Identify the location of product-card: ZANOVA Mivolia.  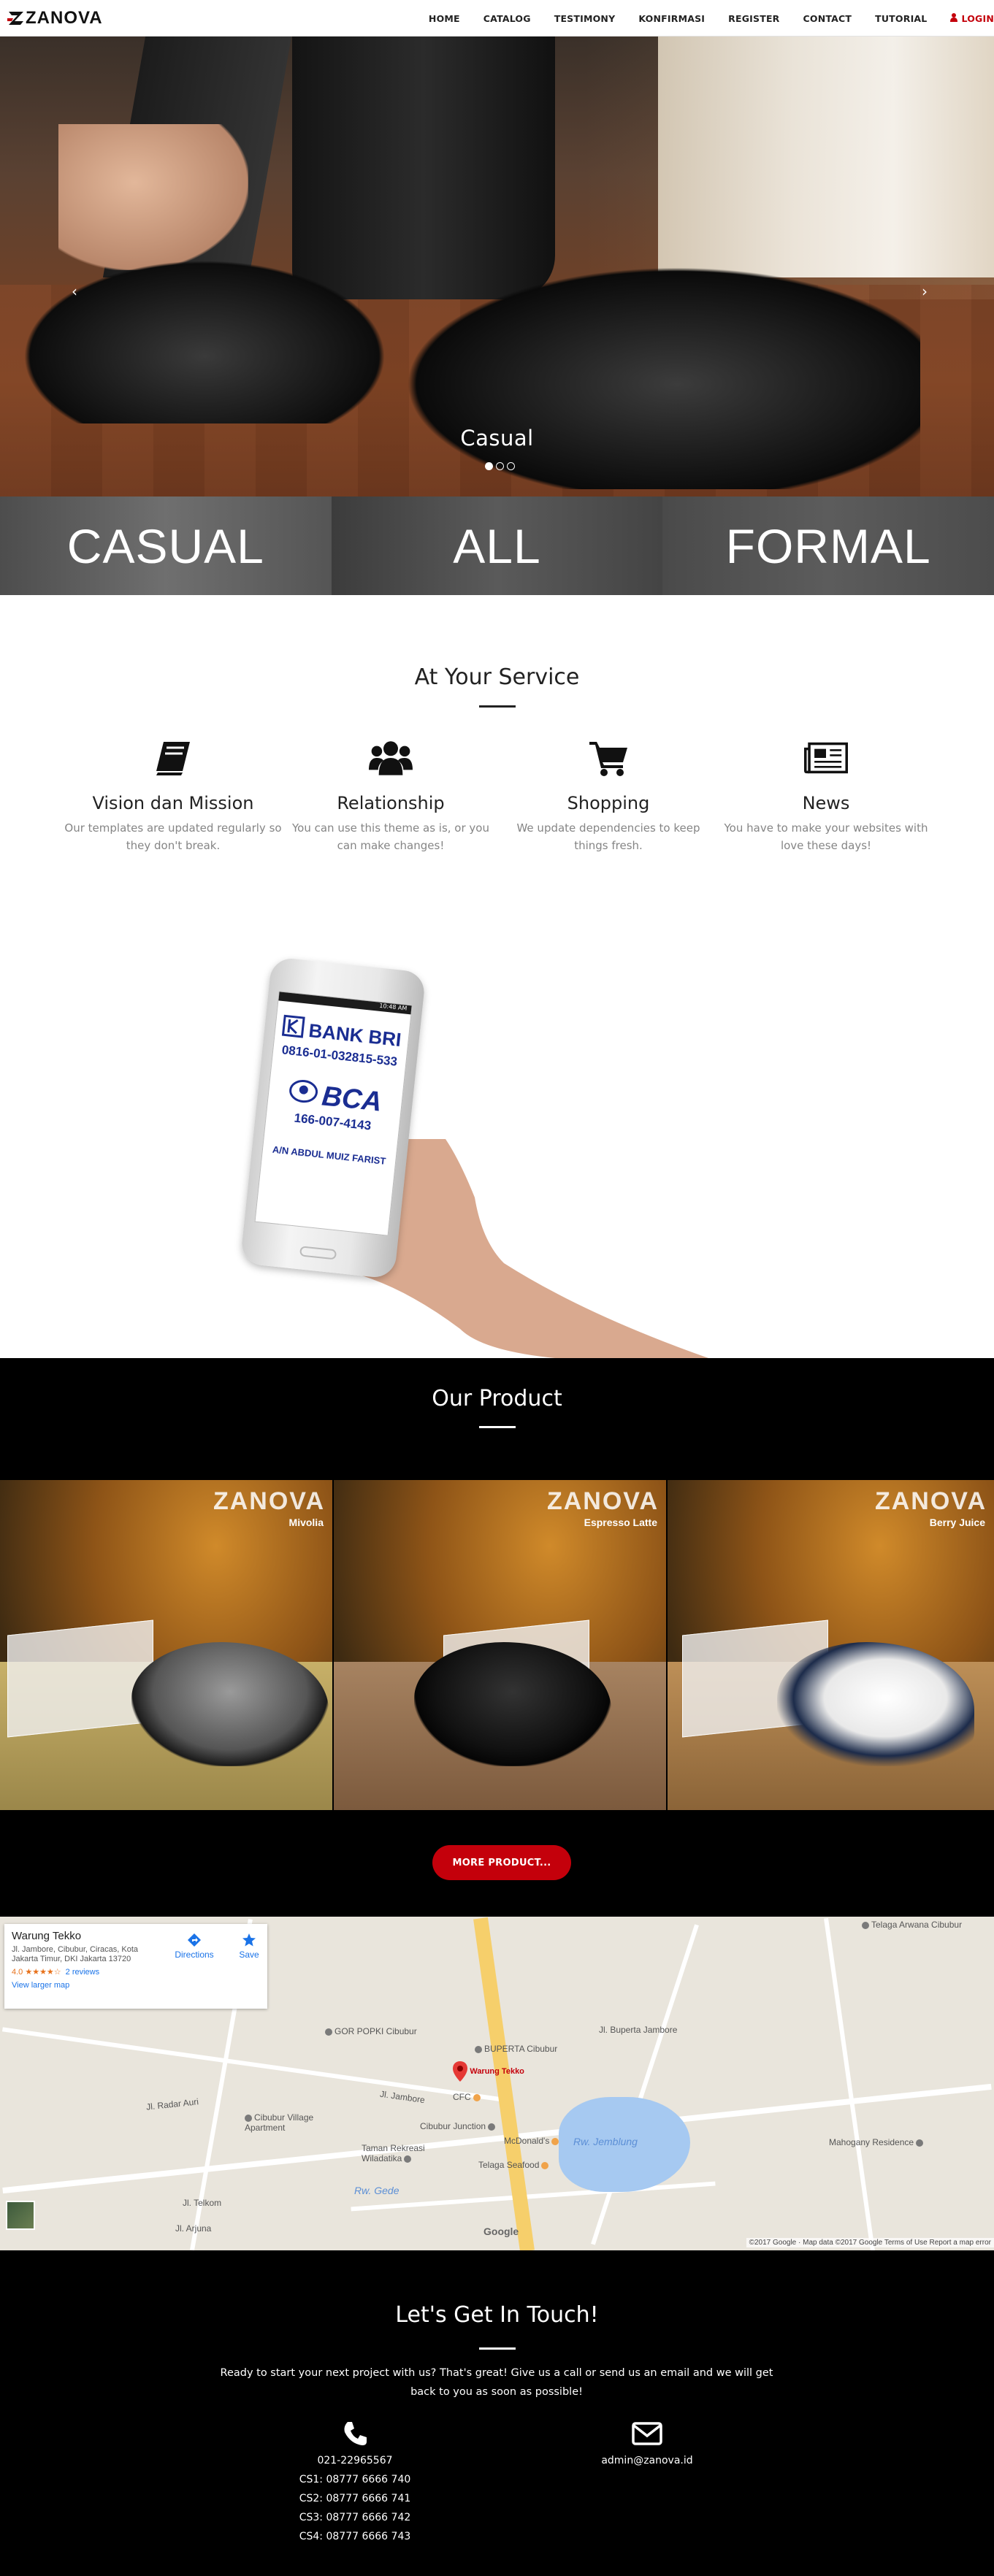
(166, 1645).